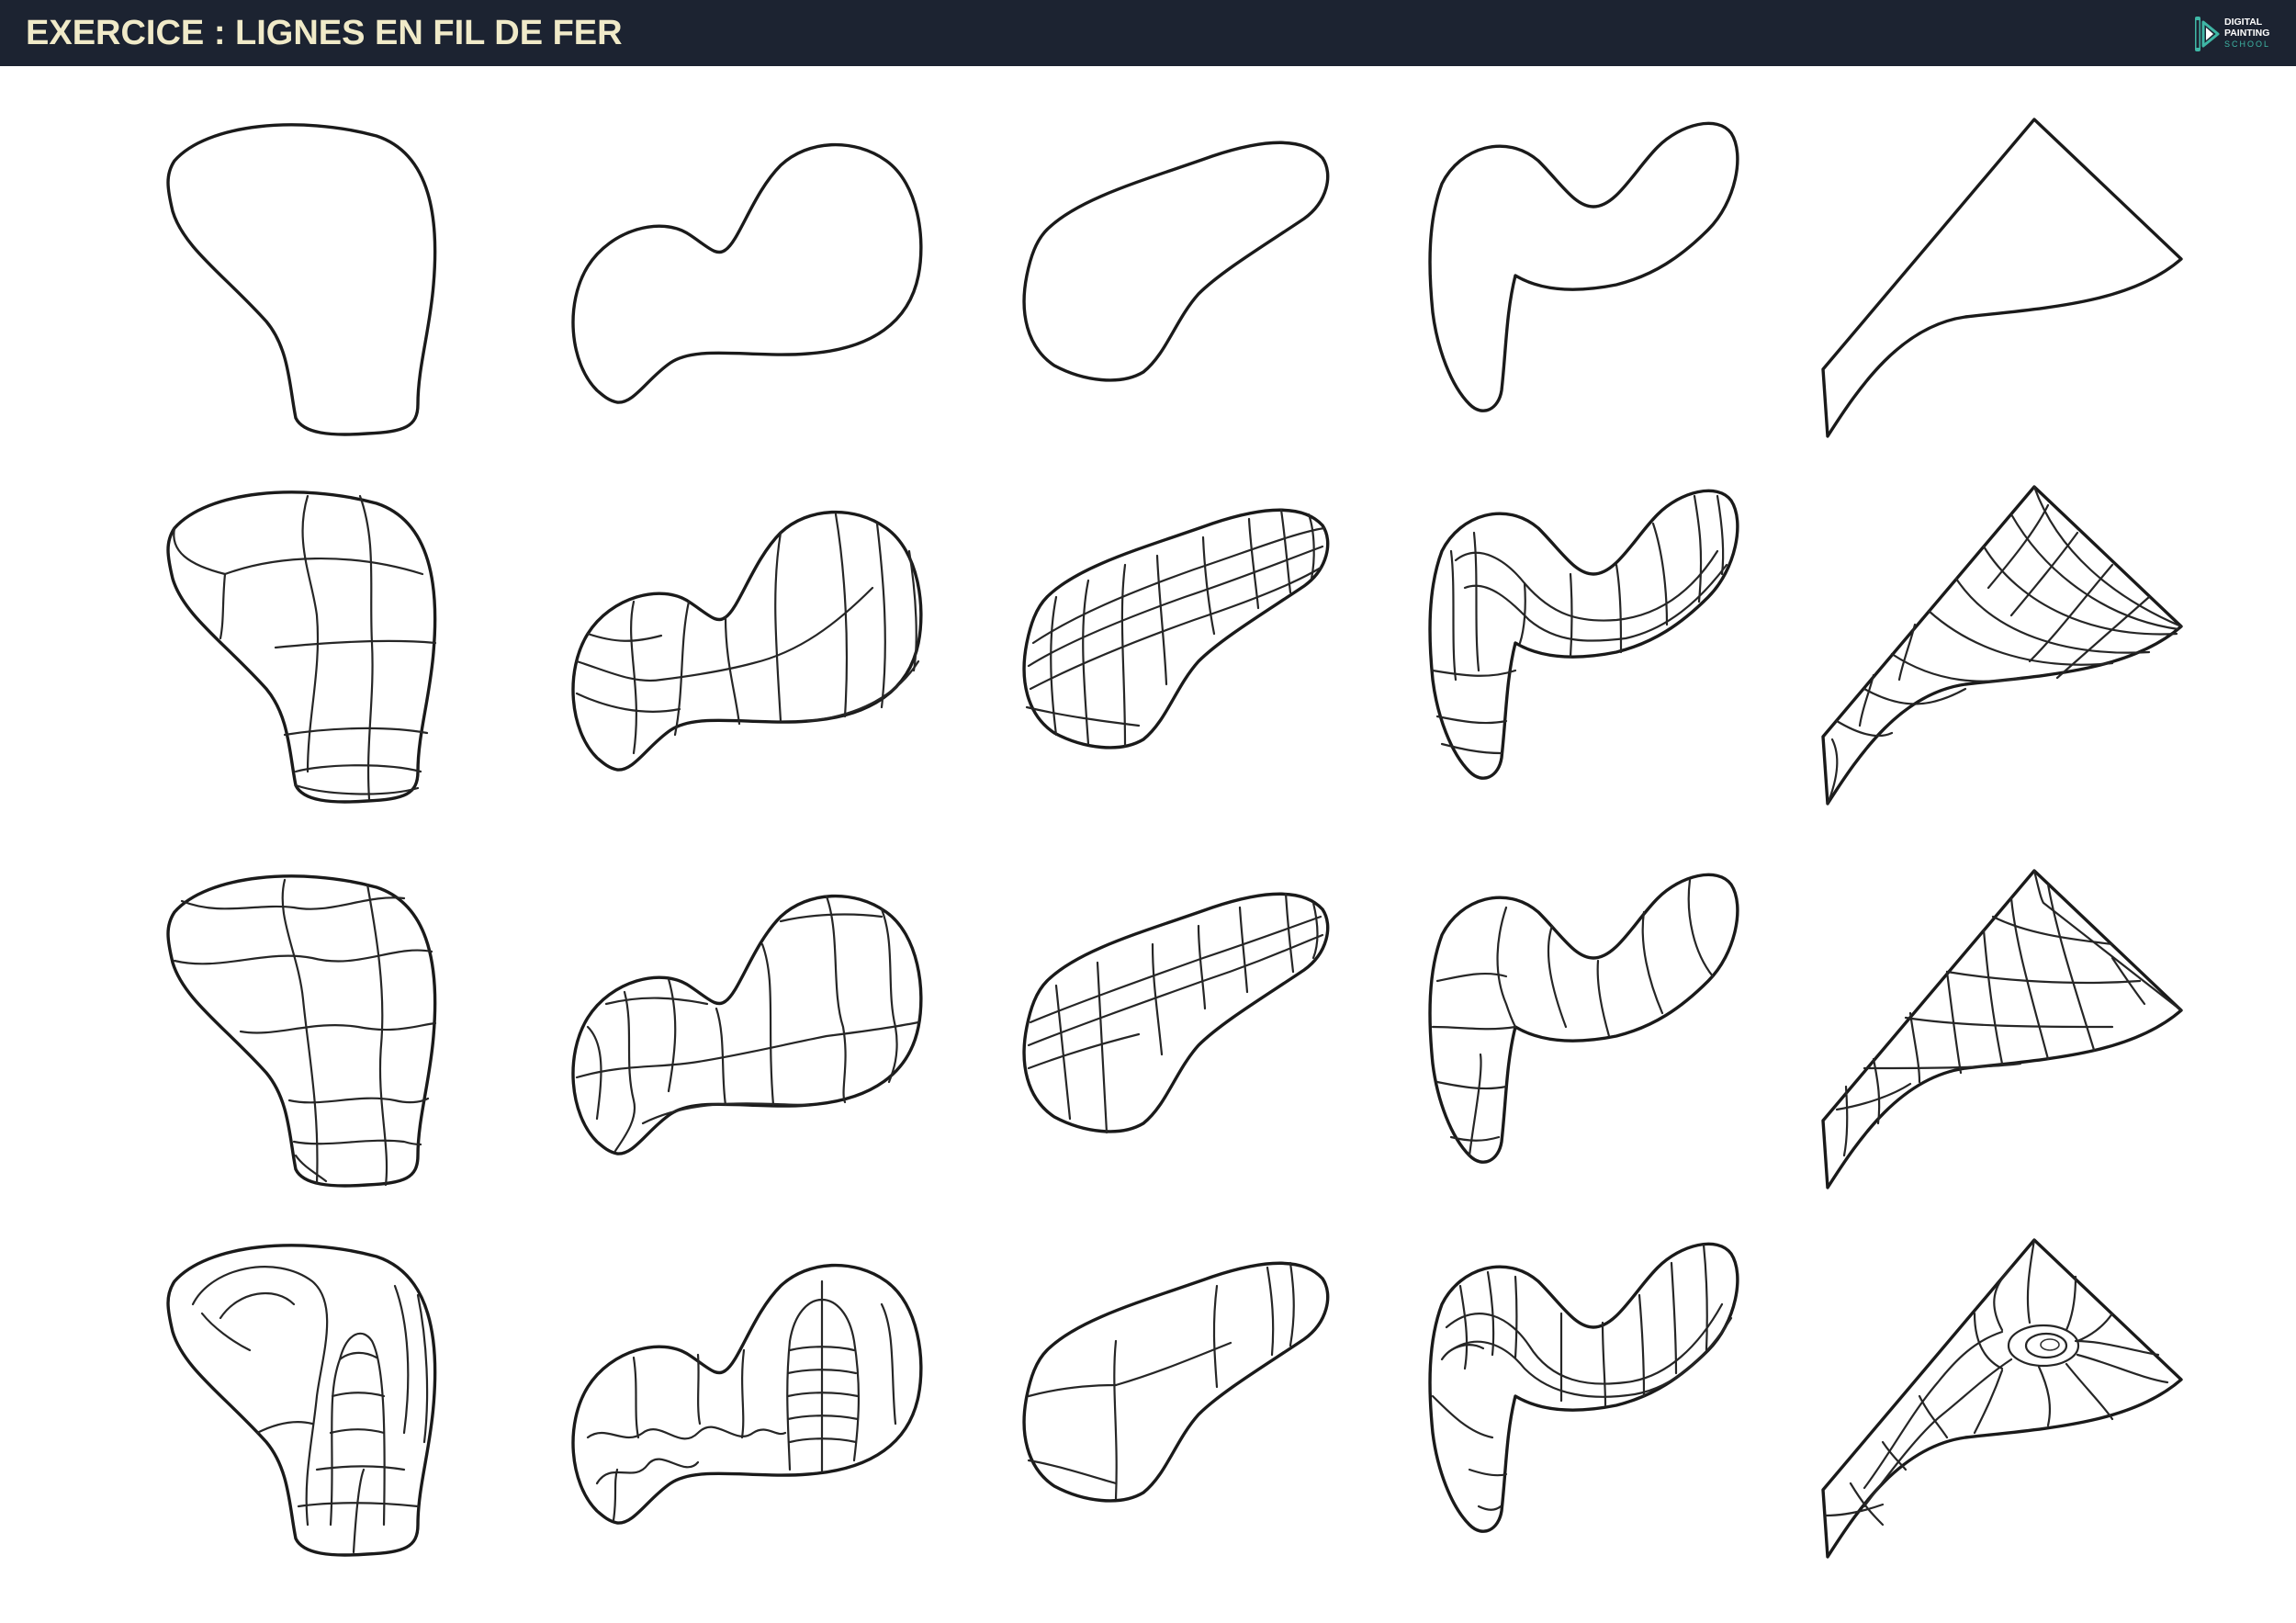 Image resolution: width=2296 pixels, height=1623 pixels. Describe the element at coordinates (1583, 1018) in the screenshot. I see `shape-4-wireframe-b` at that location.